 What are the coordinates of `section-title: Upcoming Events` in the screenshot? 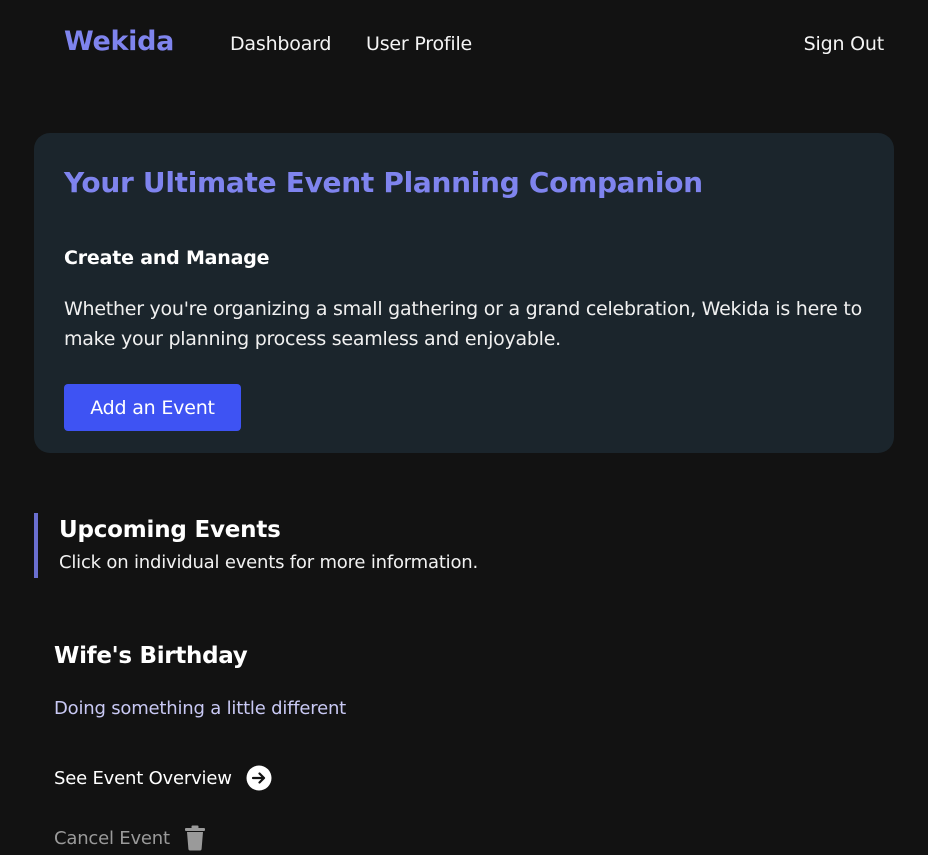 It's located at (170, 530).